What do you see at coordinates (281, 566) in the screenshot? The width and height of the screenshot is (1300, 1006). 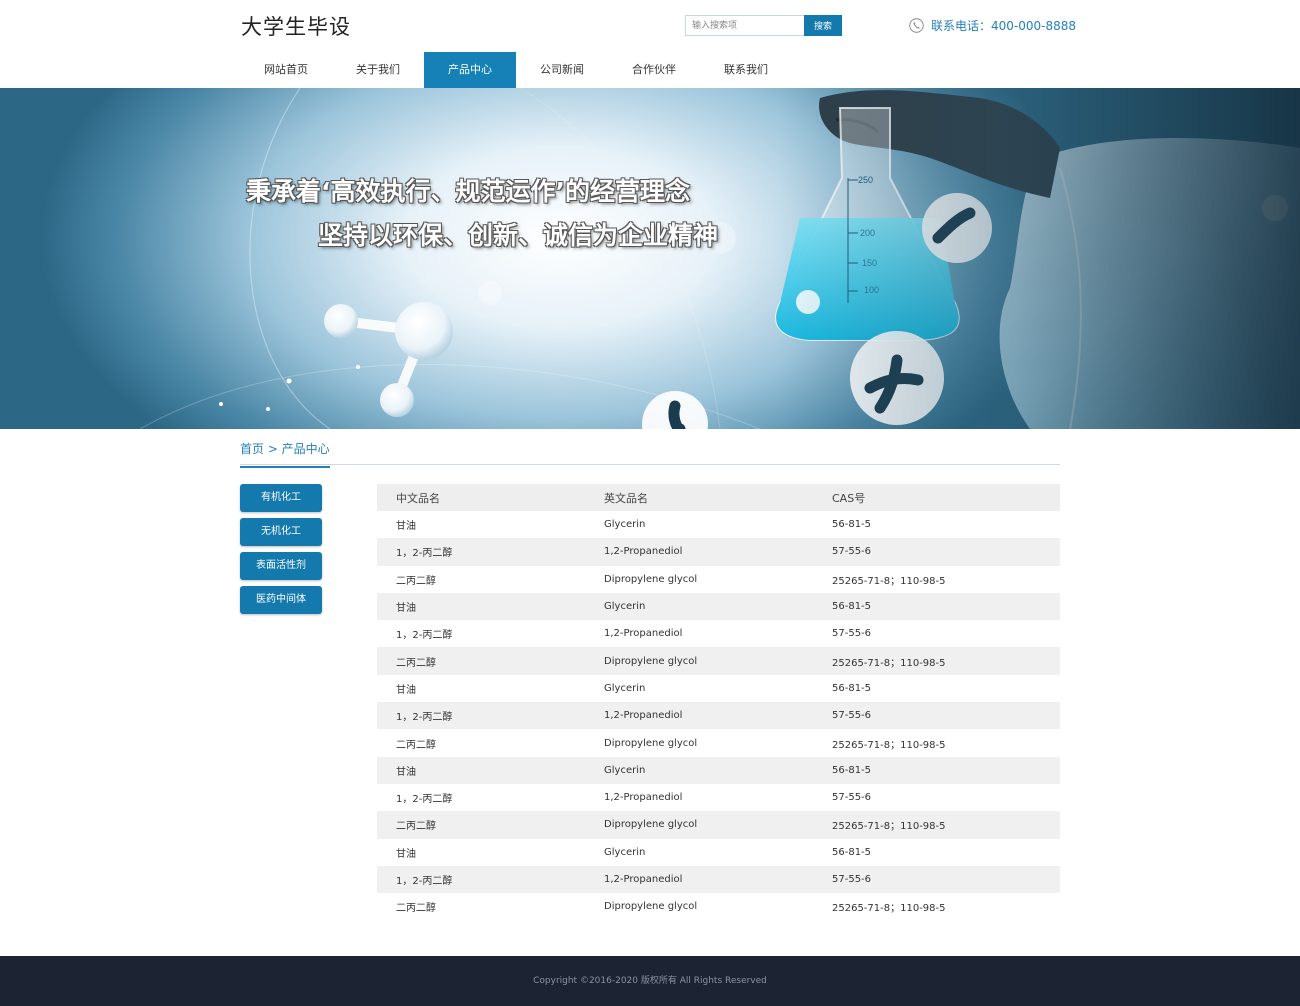 I see `category-surfactants: 表面活性剂` at bounding box center [281, 566].